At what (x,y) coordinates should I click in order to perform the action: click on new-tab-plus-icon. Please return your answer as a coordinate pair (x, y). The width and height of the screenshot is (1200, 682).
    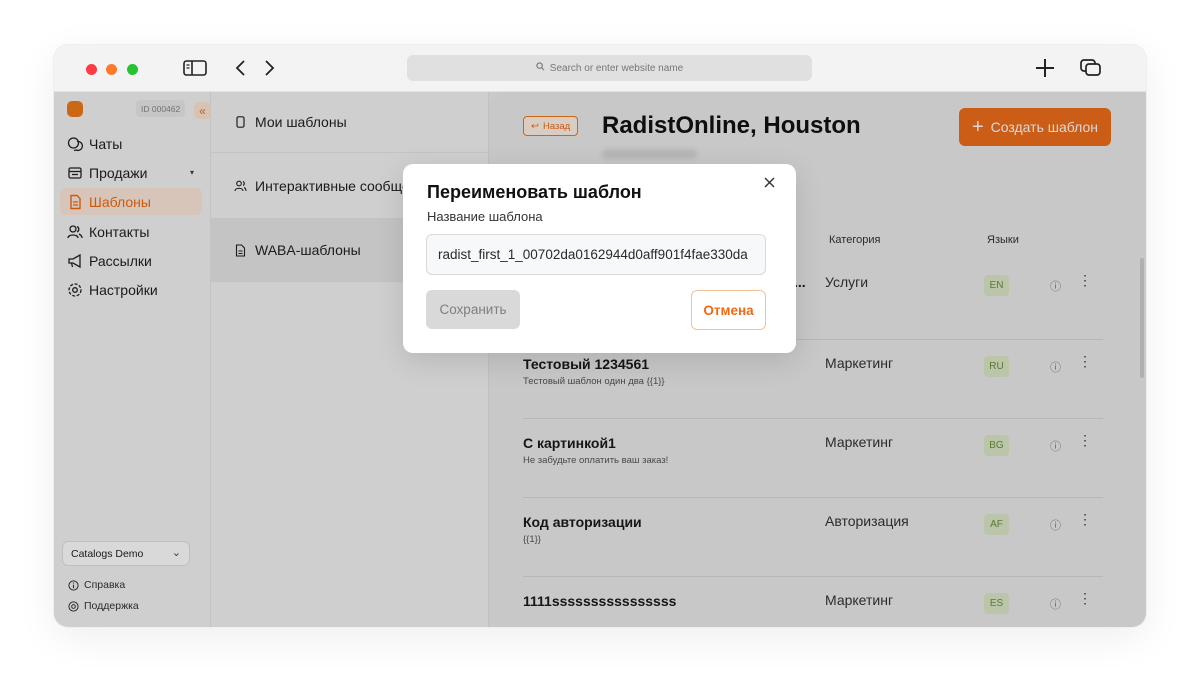
    Looking at the image, I should click on (1045, 68).